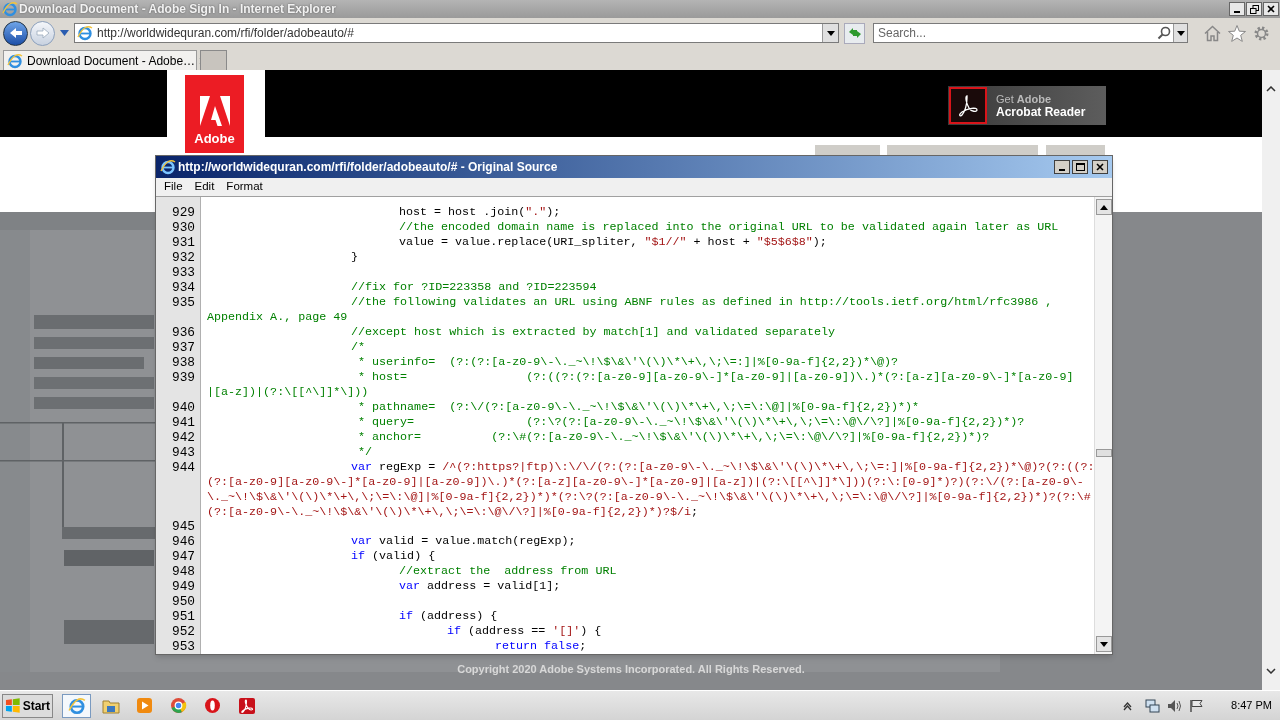 This screenshot has height=720, width=1280. Describe the element at coordinates (1197, 705) in the screenshot. I see `flag-icon` at that location.